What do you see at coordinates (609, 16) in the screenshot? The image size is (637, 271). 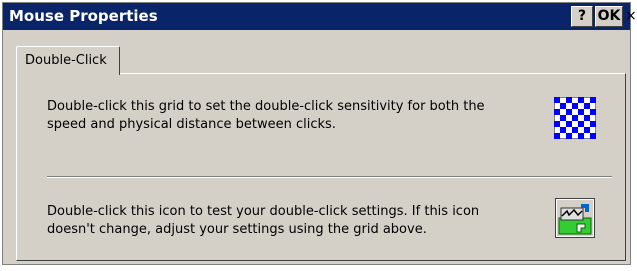 I see `ok-button: OK` at bounding box center [609, 16].